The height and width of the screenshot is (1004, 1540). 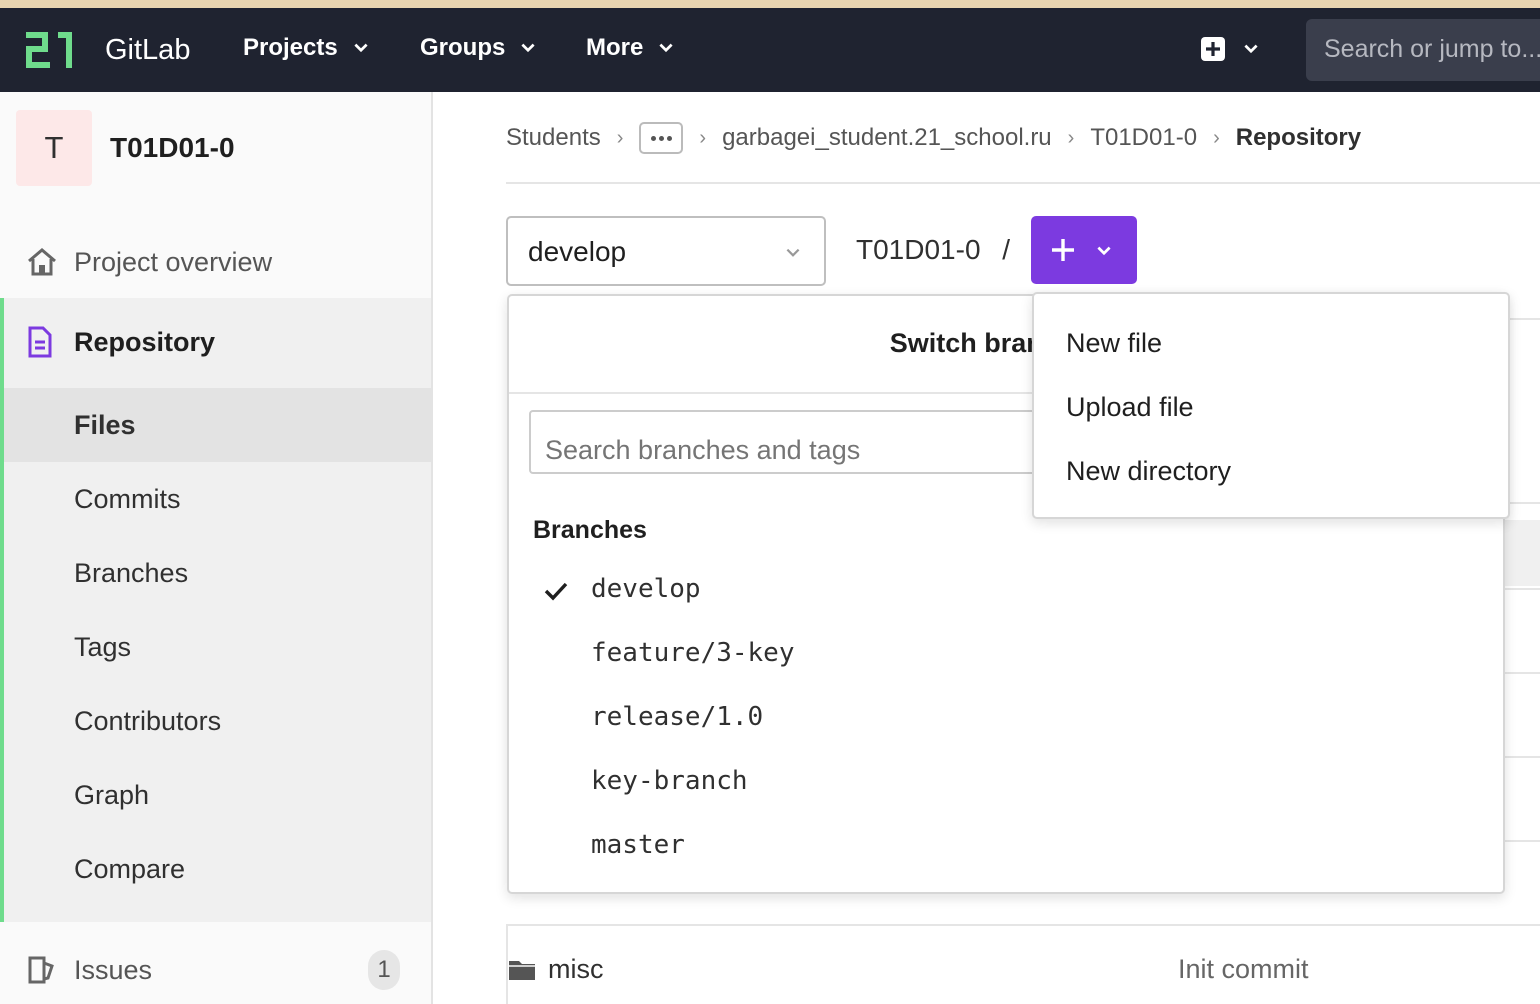 What do you see at coordinates (40, 342) in the screenshot?
I see `document-icon` at bounding box center [40, 342].